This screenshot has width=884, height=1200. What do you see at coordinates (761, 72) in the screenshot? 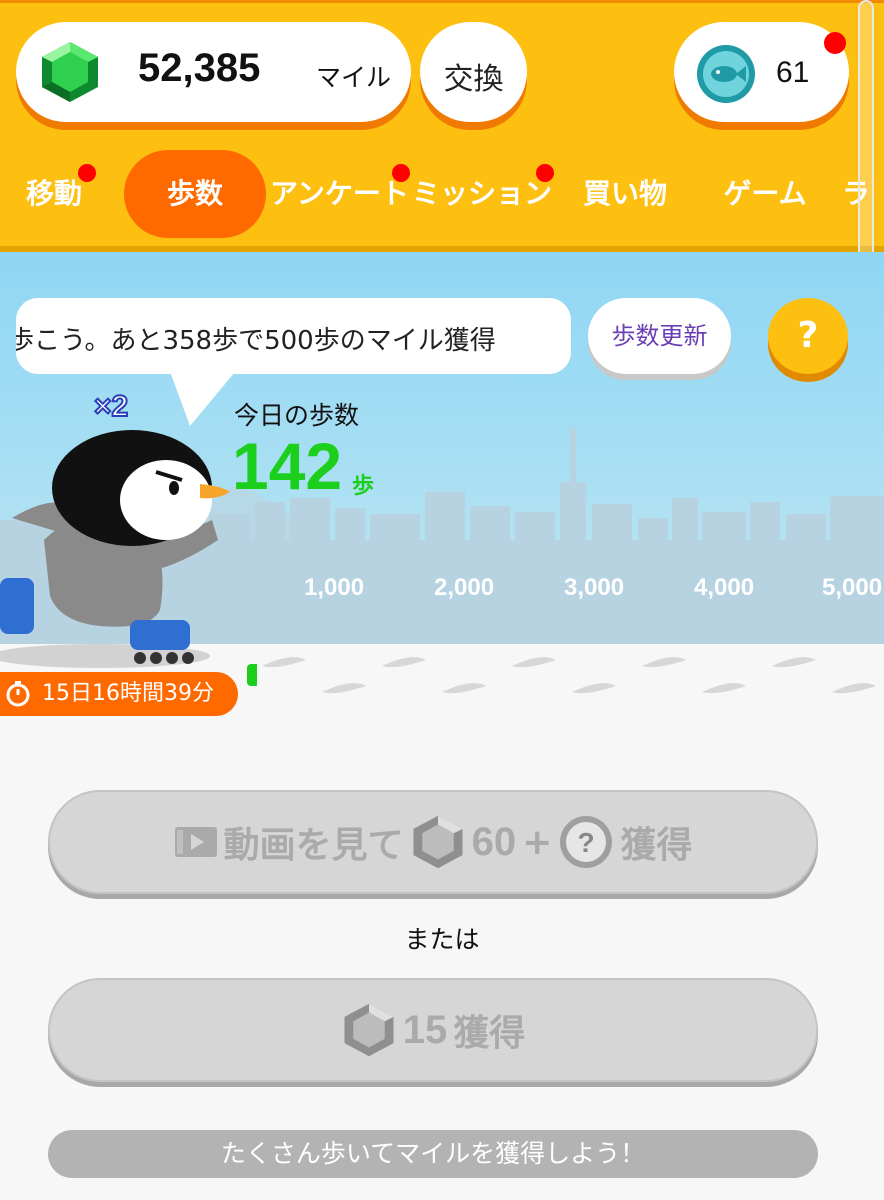
I see `coin-balance: 61` at bounding box center [761, 72].